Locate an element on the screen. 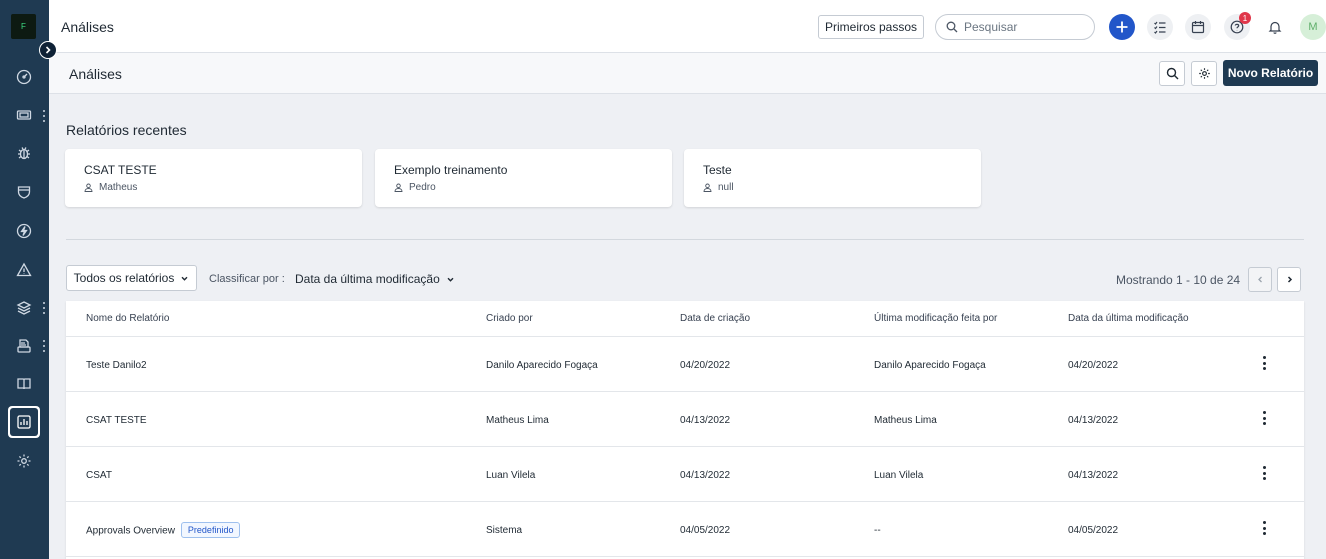 The image size is (1326, 559). sidebar-item-knowledge is located at coordinates (24, 384).